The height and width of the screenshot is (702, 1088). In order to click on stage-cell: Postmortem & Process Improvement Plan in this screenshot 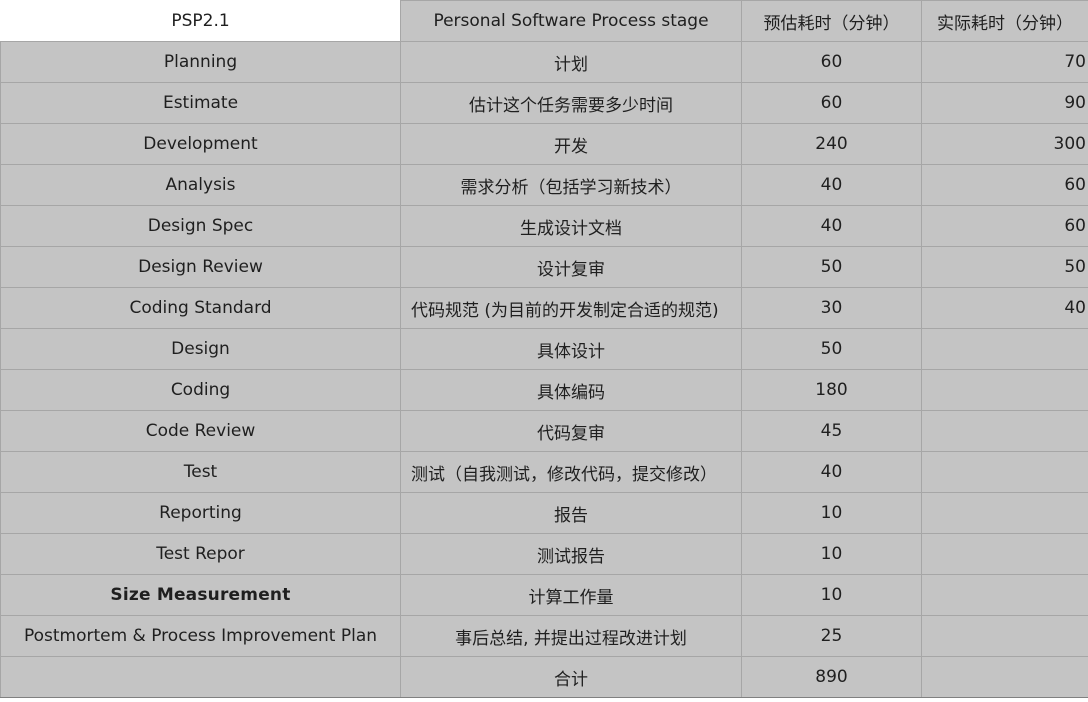, I will do `click(201, 636)`.